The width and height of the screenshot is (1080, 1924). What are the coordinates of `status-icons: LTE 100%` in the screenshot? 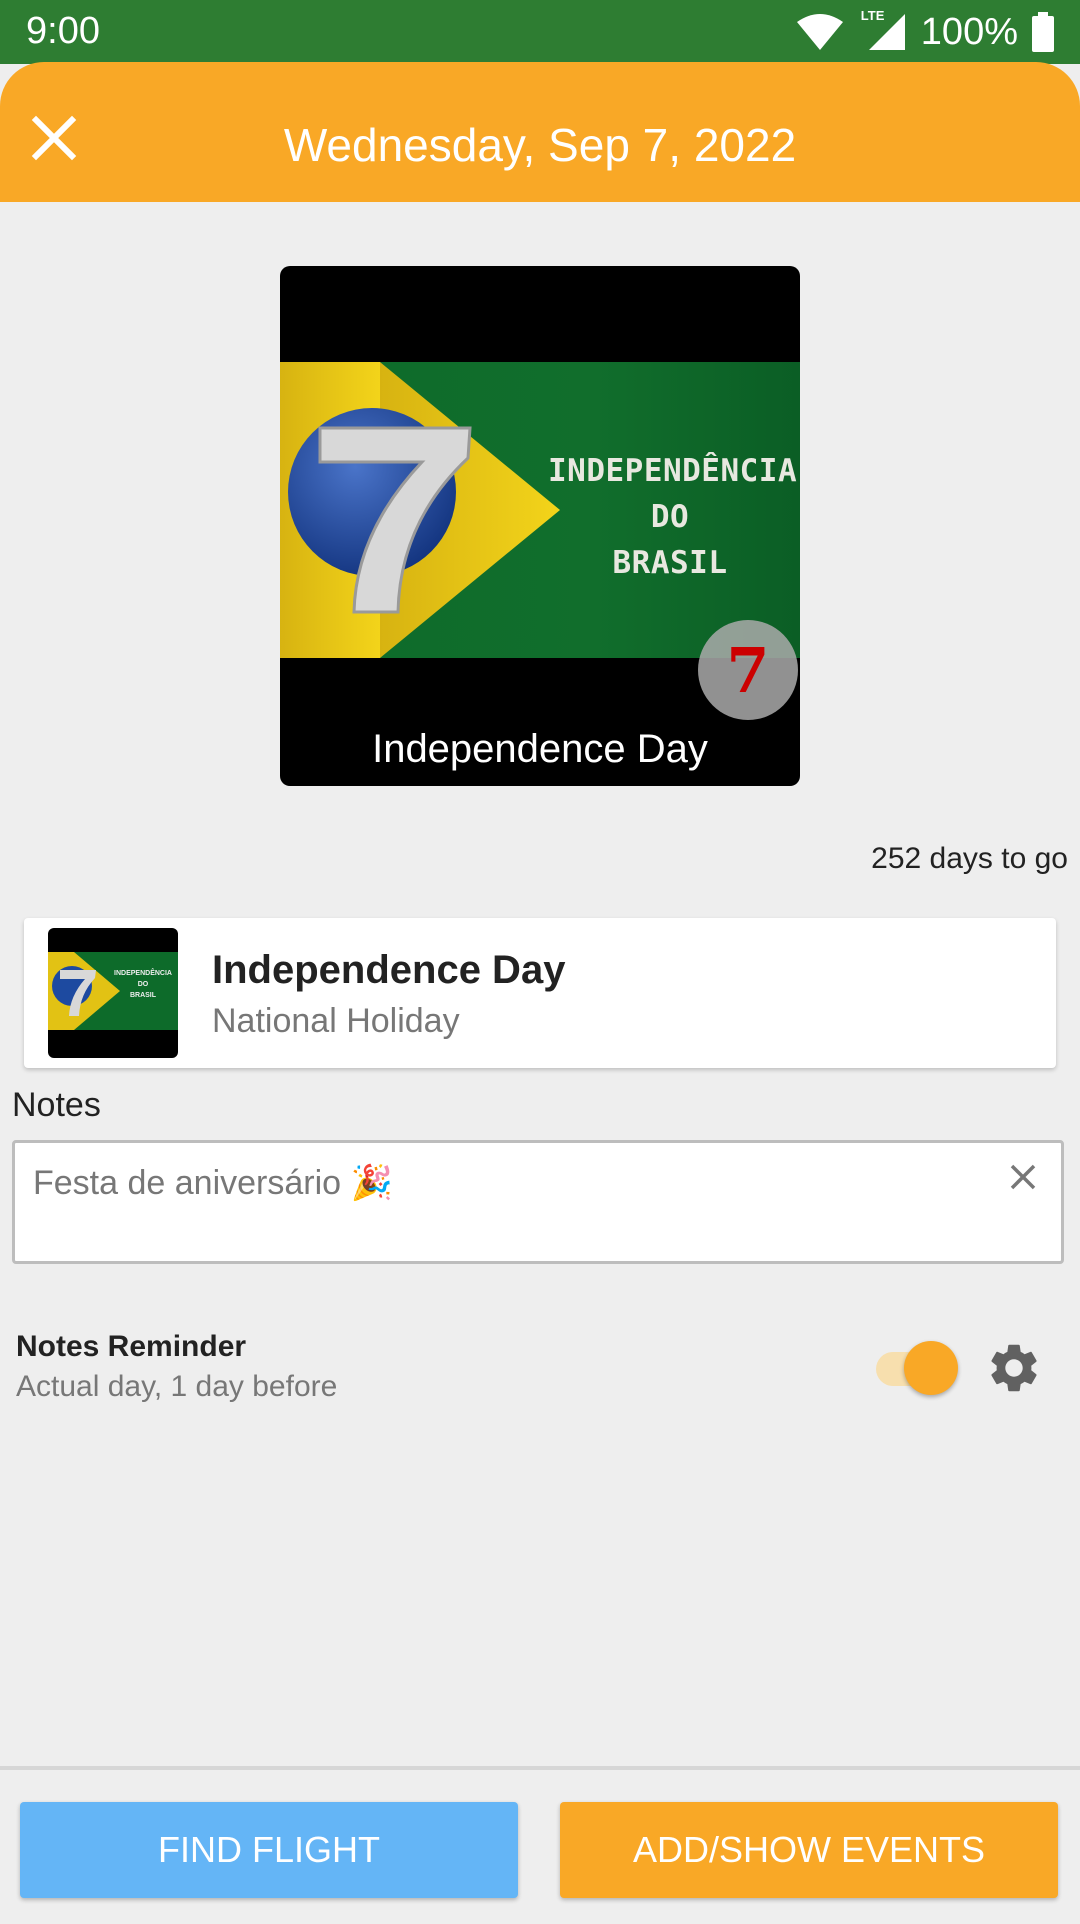 It's located at (924, 32).